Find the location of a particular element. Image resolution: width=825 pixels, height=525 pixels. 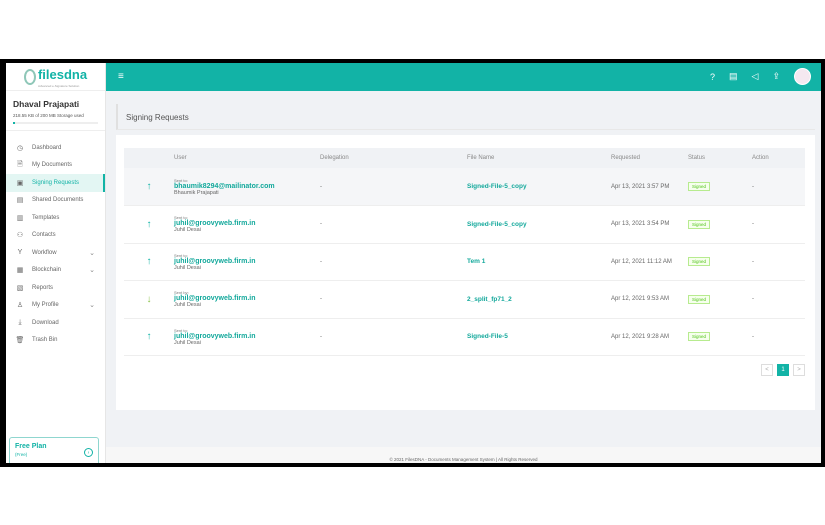

sidebar-item-my-documents: 🗎 My Documents is located at coordinates (55, 166).